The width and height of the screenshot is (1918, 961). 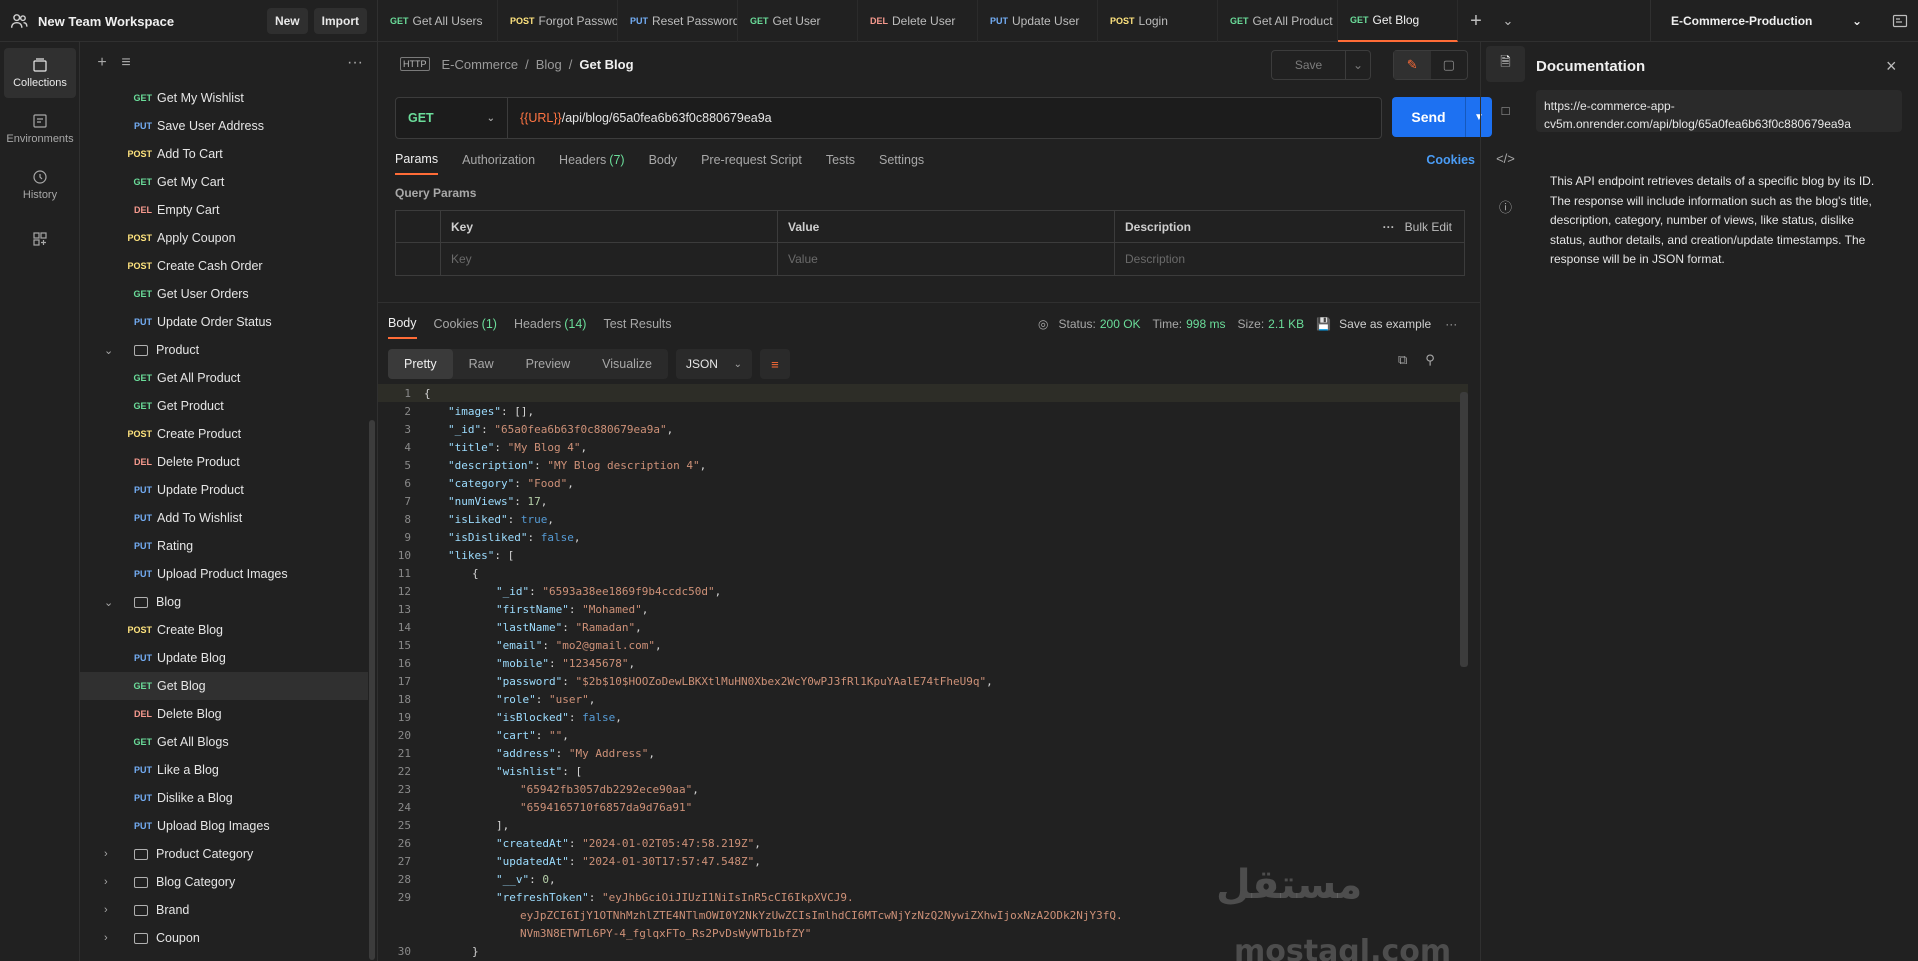 I want to click on sidebar-request-item: POST Create Blog, so click(x=224, y=630).